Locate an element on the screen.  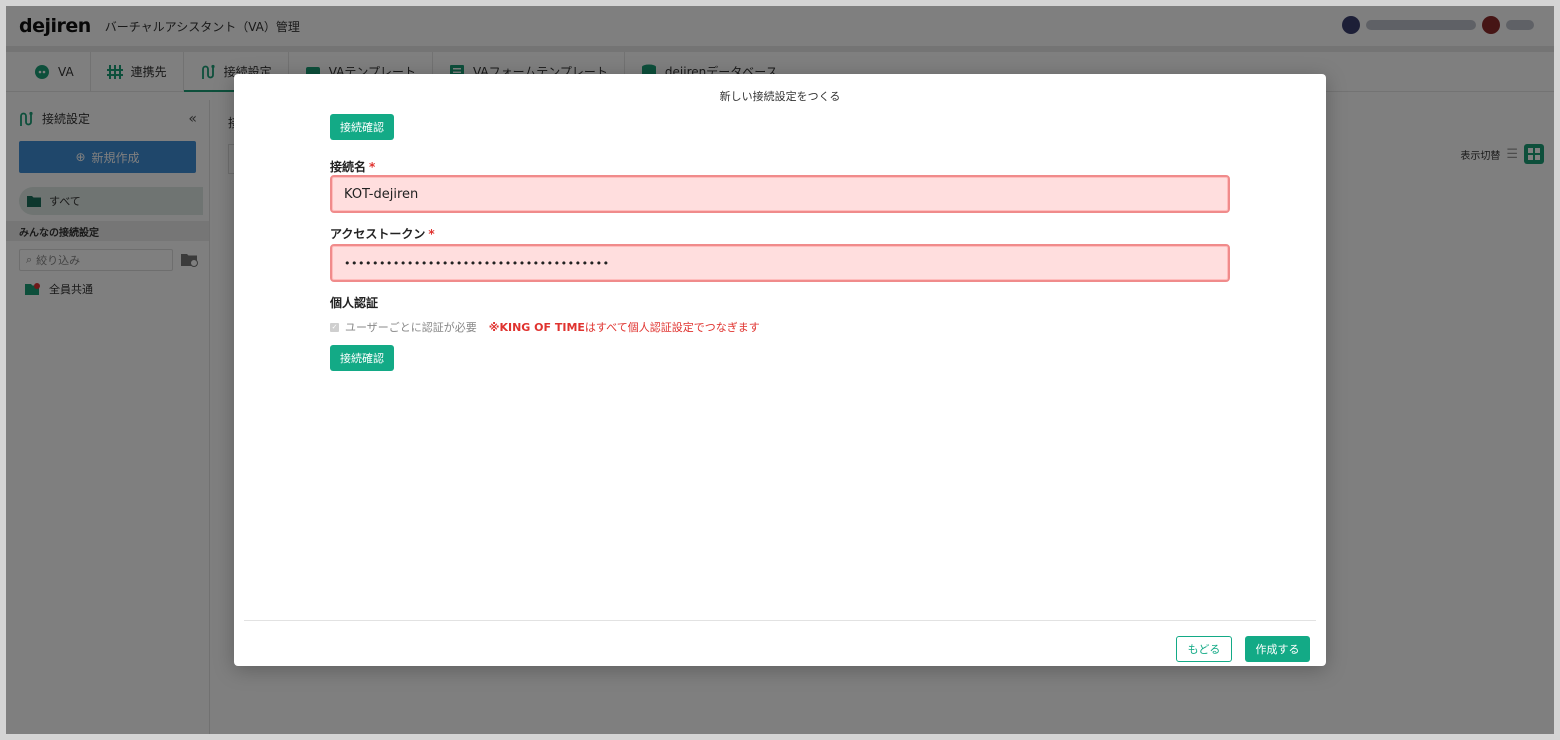
connection-name-label: 接続名 * is located at coordinates (352, 166).